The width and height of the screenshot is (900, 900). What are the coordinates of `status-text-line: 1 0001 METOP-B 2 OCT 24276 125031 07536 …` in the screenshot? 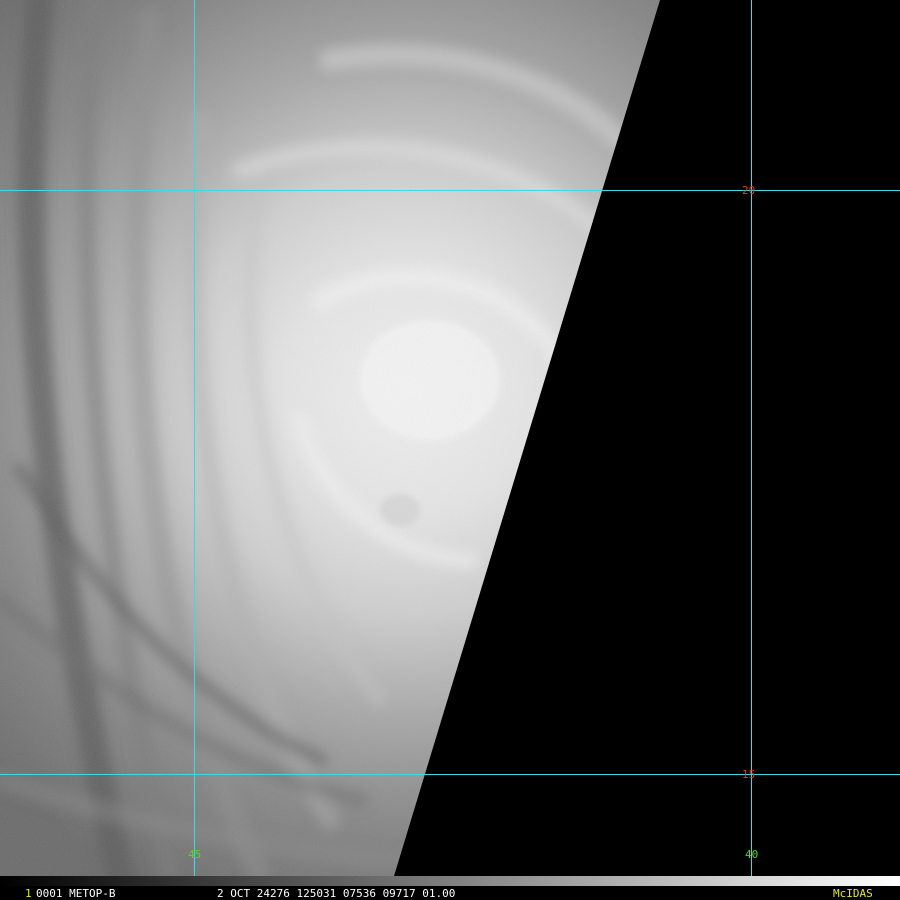 It's located at (450, 893).